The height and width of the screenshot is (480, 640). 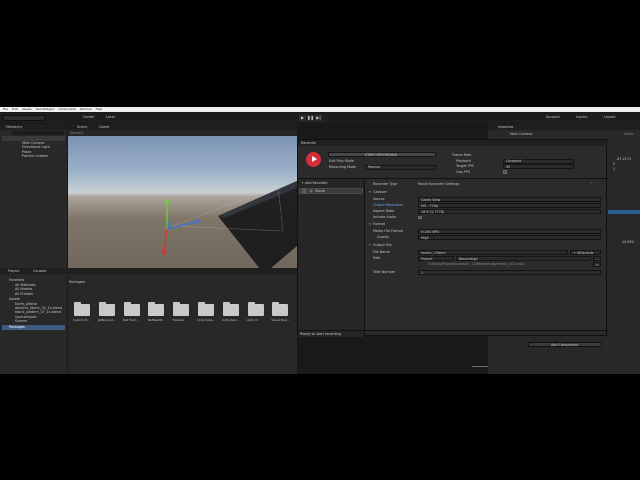 What do you see at coordinates (77, 282) in the screenshot?
I see `project-breadcrumb: Packages` at bounding box center [77, 282].